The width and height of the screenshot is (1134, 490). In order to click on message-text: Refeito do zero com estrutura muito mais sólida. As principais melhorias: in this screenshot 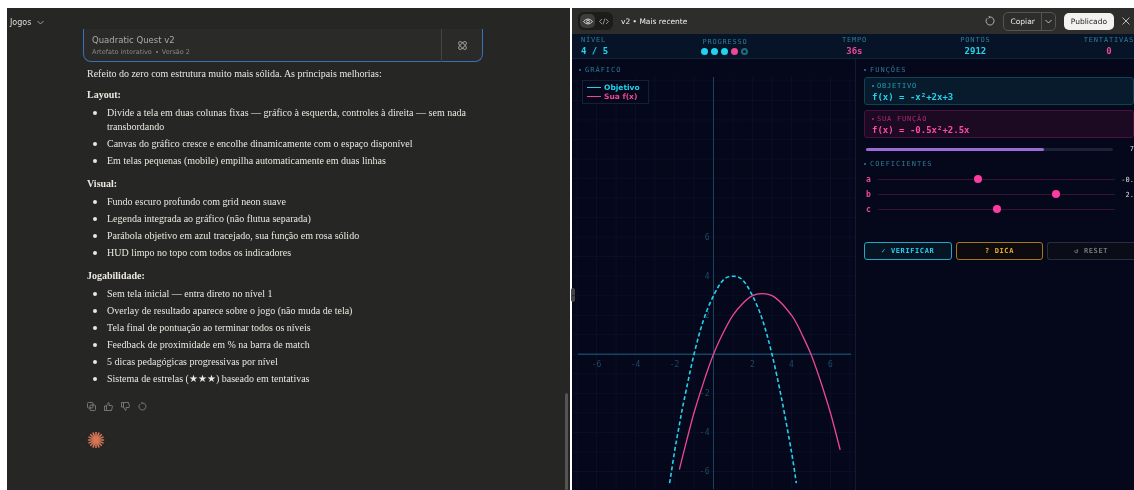, I will do `click(235, 73)`.